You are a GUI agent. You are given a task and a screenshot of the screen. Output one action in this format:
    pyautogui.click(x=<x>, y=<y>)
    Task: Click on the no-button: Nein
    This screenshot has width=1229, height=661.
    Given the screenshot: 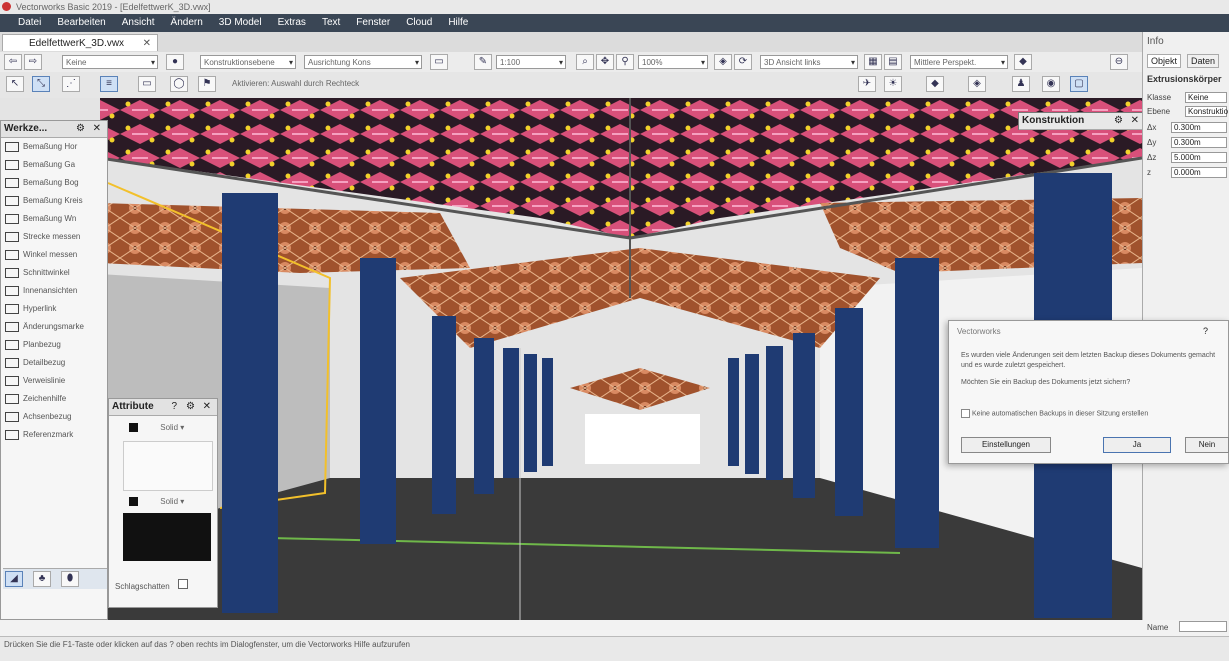 What is the action you would take?
    pyautogui.click(x=1207, y=445)
    